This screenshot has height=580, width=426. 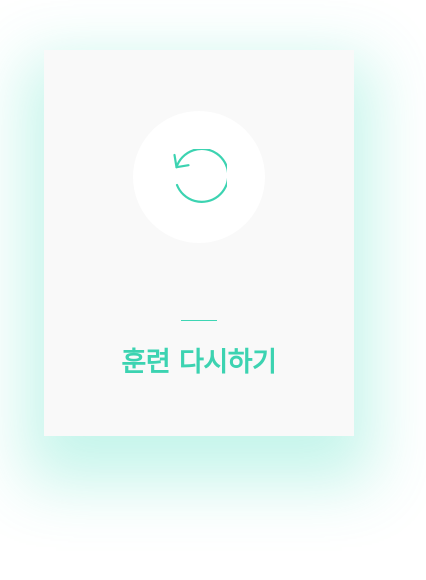 I want to click on divider, so click(x=199, y=320).